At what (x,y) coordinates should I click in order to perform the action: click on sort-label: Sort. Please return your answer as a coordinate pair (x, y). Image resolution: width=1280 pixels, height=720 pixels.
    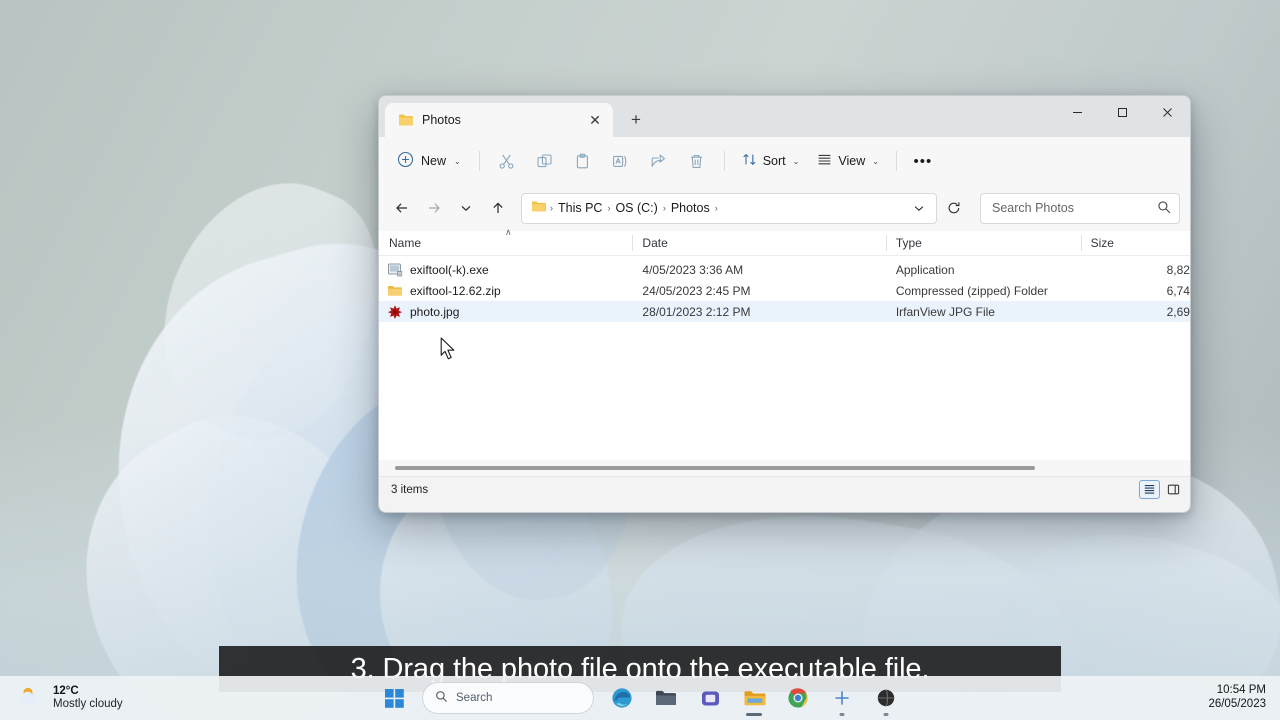
    Looking at the image, I should click on (774, 161).